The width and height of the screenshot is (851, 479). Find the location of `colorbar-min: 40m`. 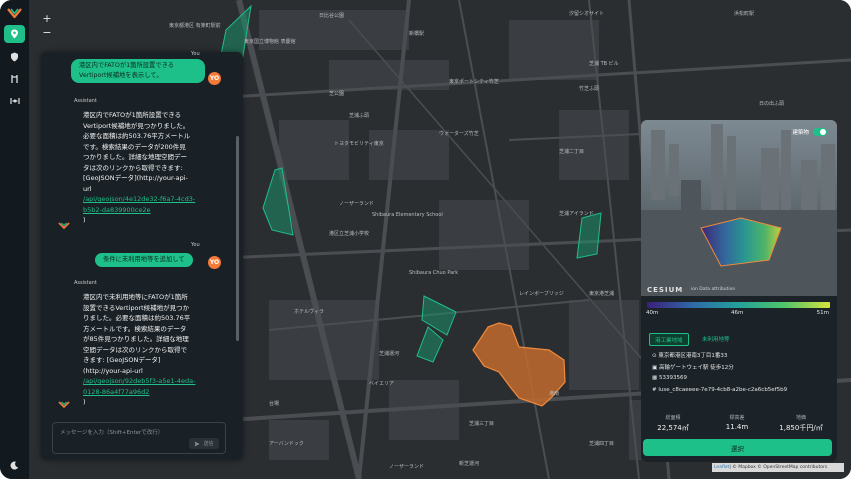

colorbar-min: 40m is located at coordinates (652, 313).